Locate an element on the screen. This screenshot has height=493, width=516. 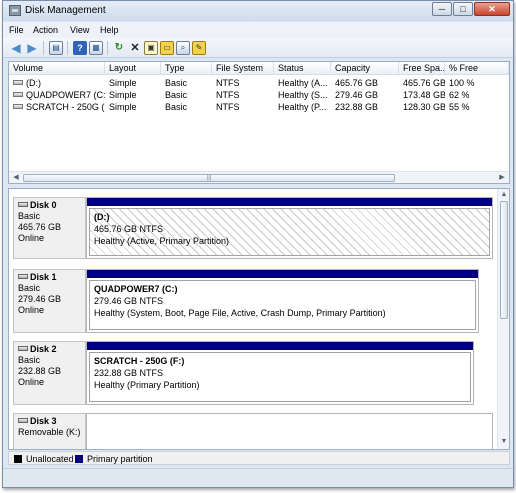
search-icon: ⌕ is located at coordinates (183, 48).